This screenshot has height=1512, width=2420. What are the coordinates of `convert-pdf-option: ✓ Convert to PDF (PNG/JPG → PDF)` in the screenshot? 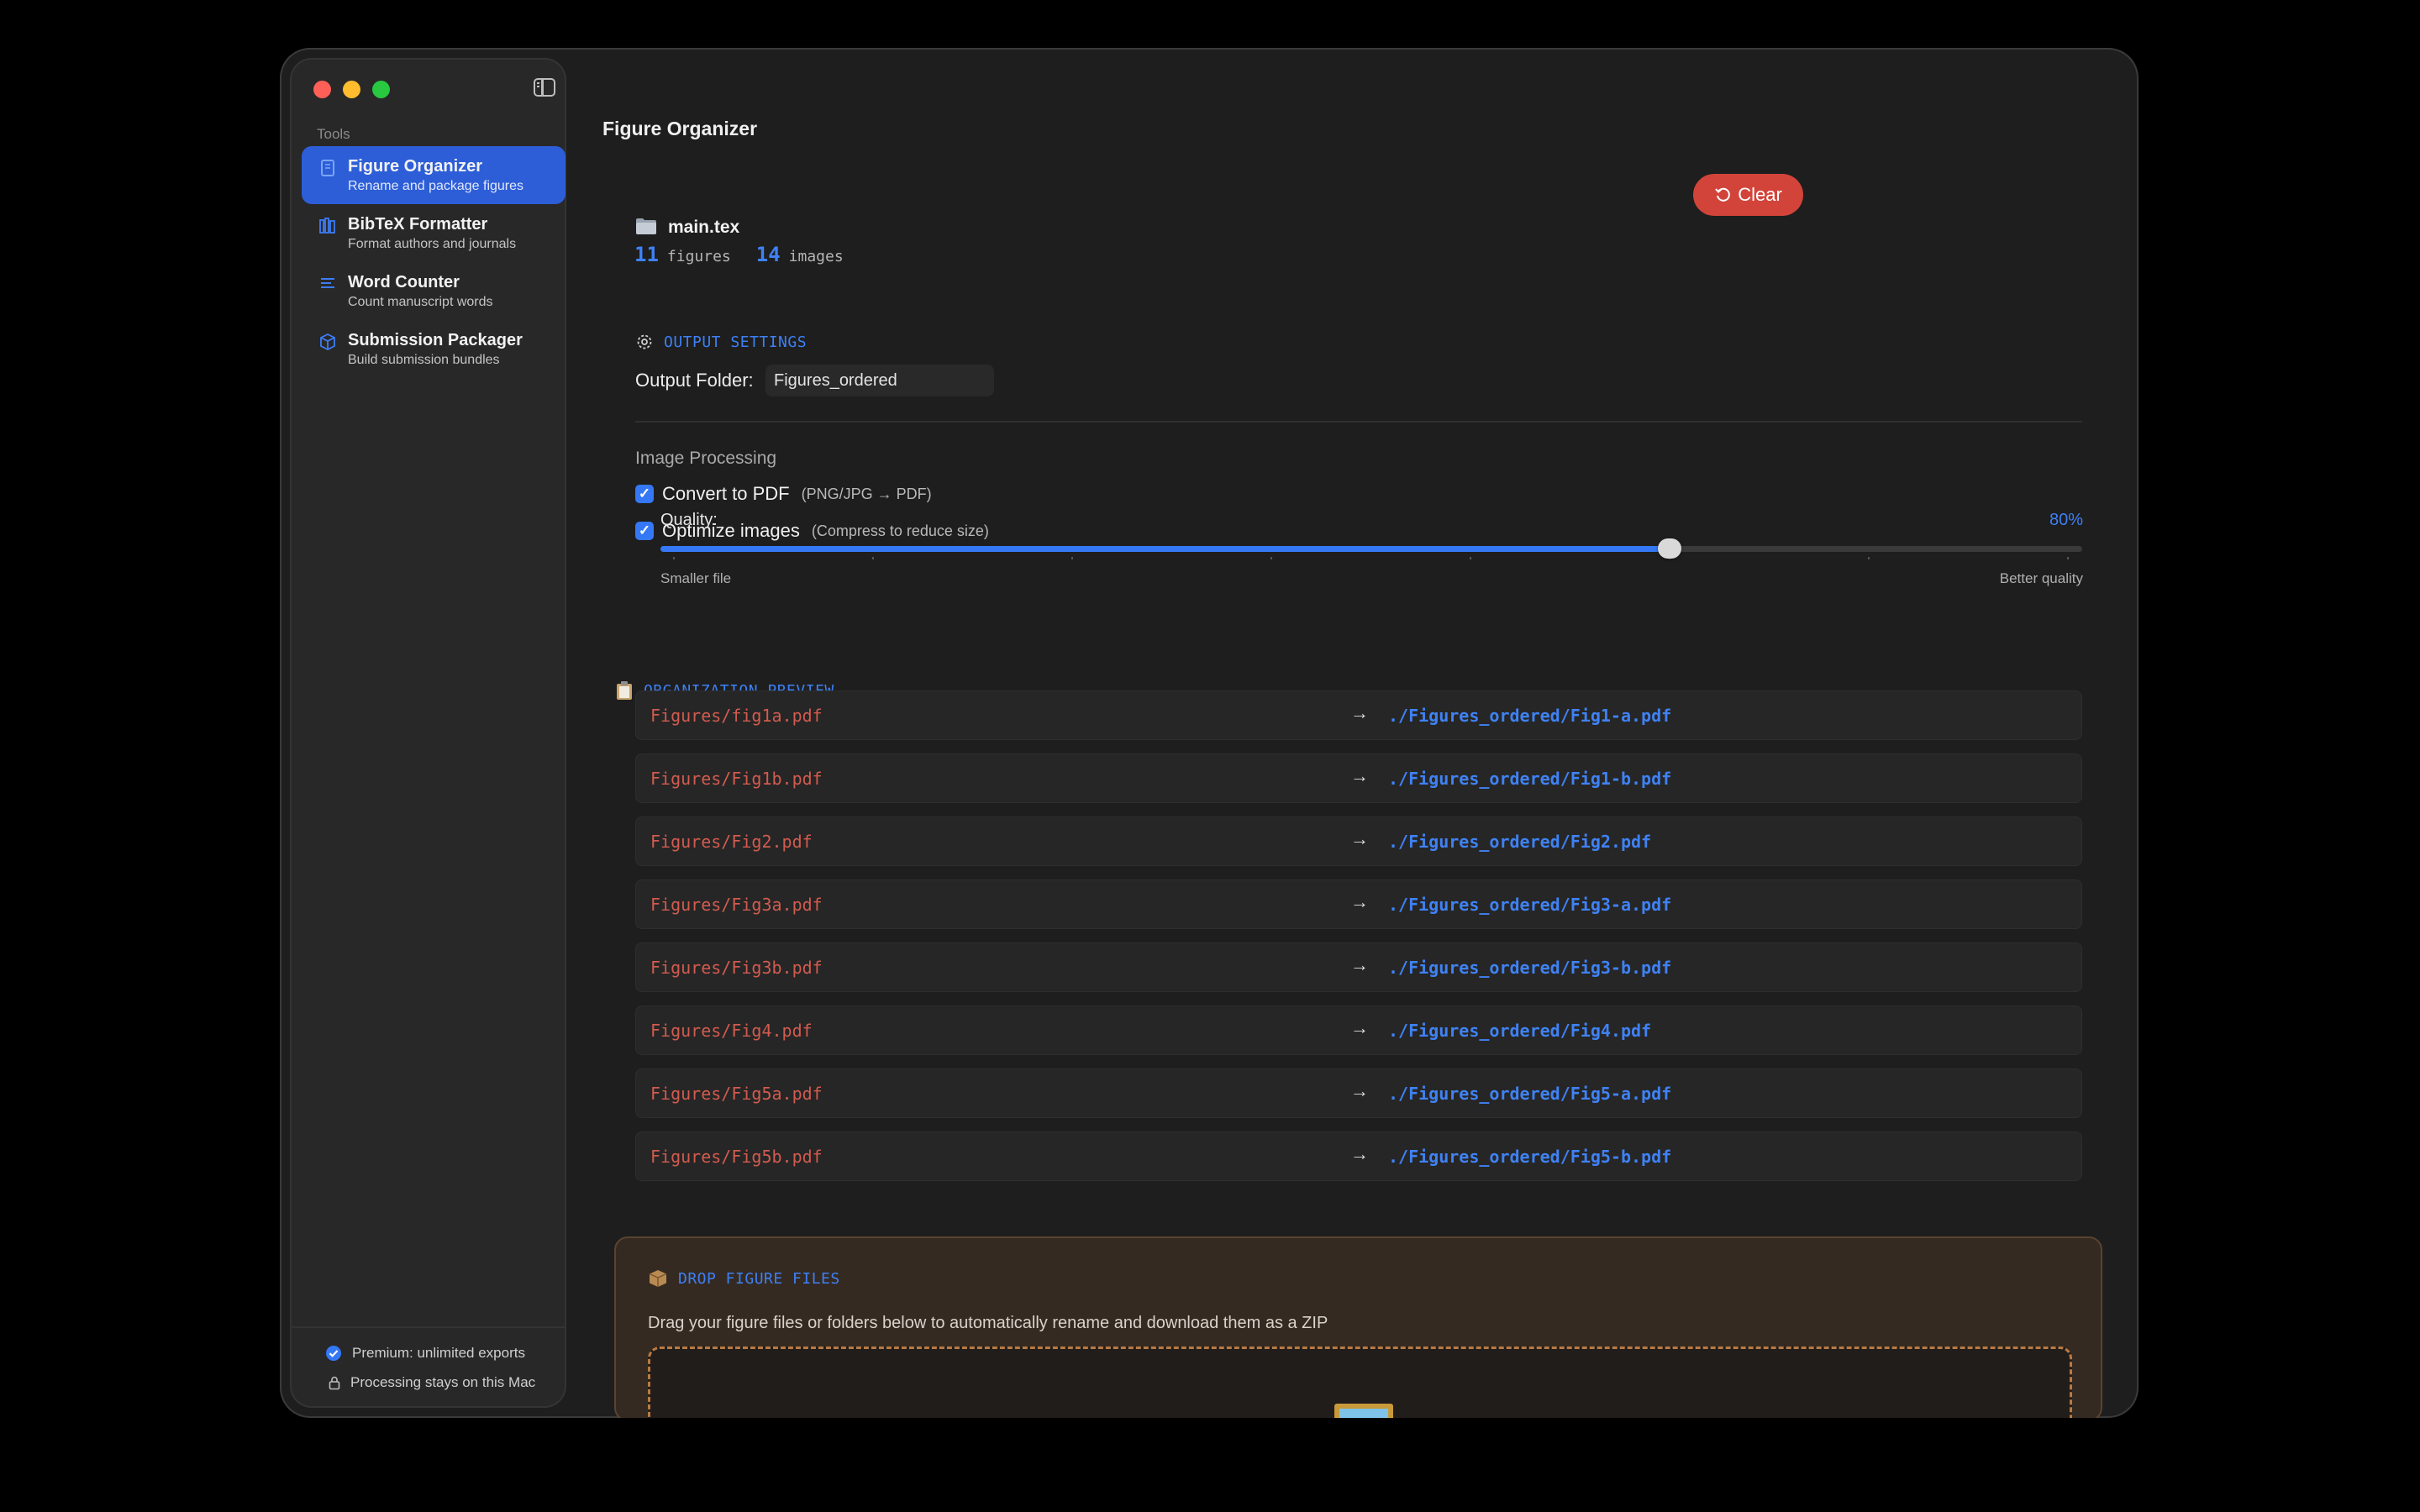 It's located at (783, 494).